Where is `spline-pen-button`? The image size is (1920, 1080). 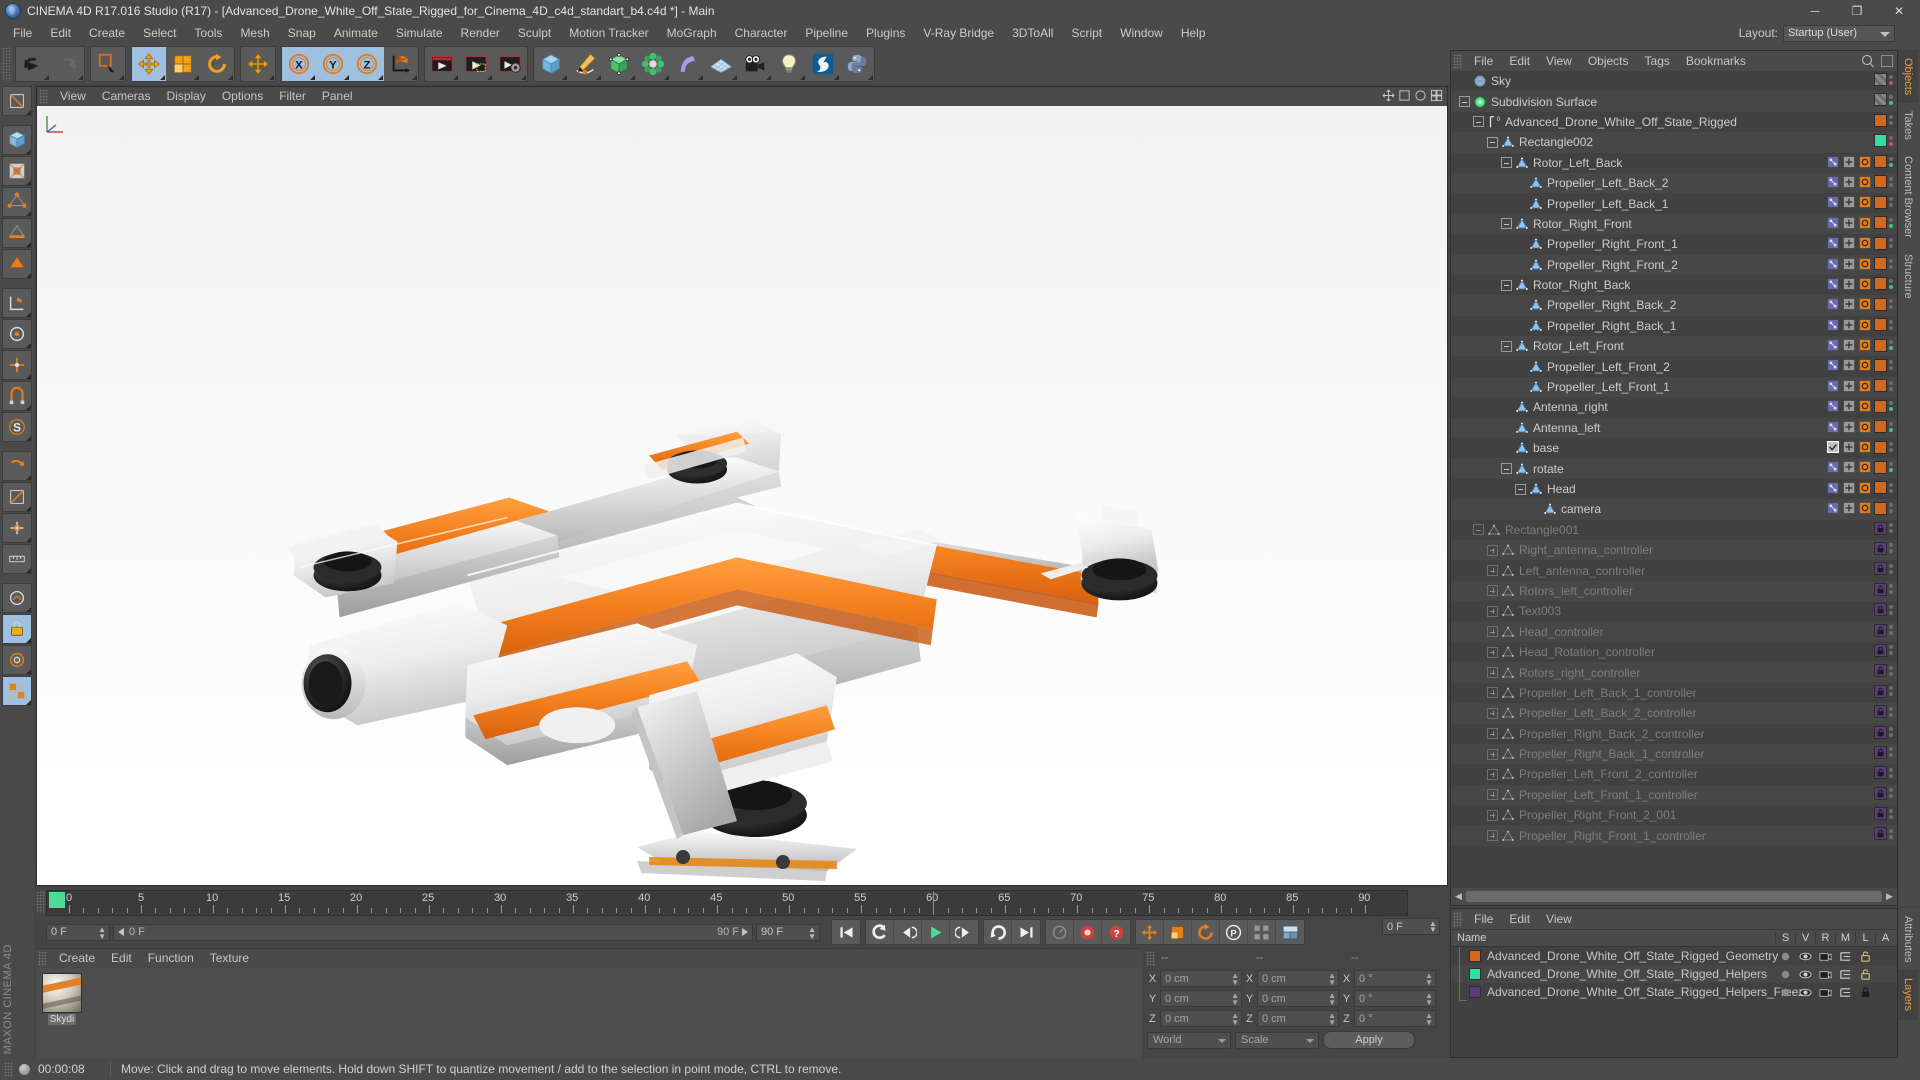
spline-pen-button is located at coordinates (585, 64).